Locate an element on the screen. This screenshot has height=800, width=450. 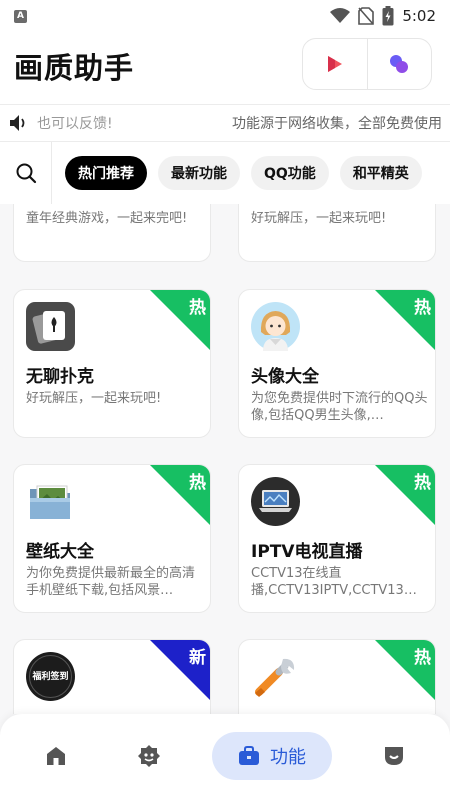
home-icon is located at coordinates (56, 756).